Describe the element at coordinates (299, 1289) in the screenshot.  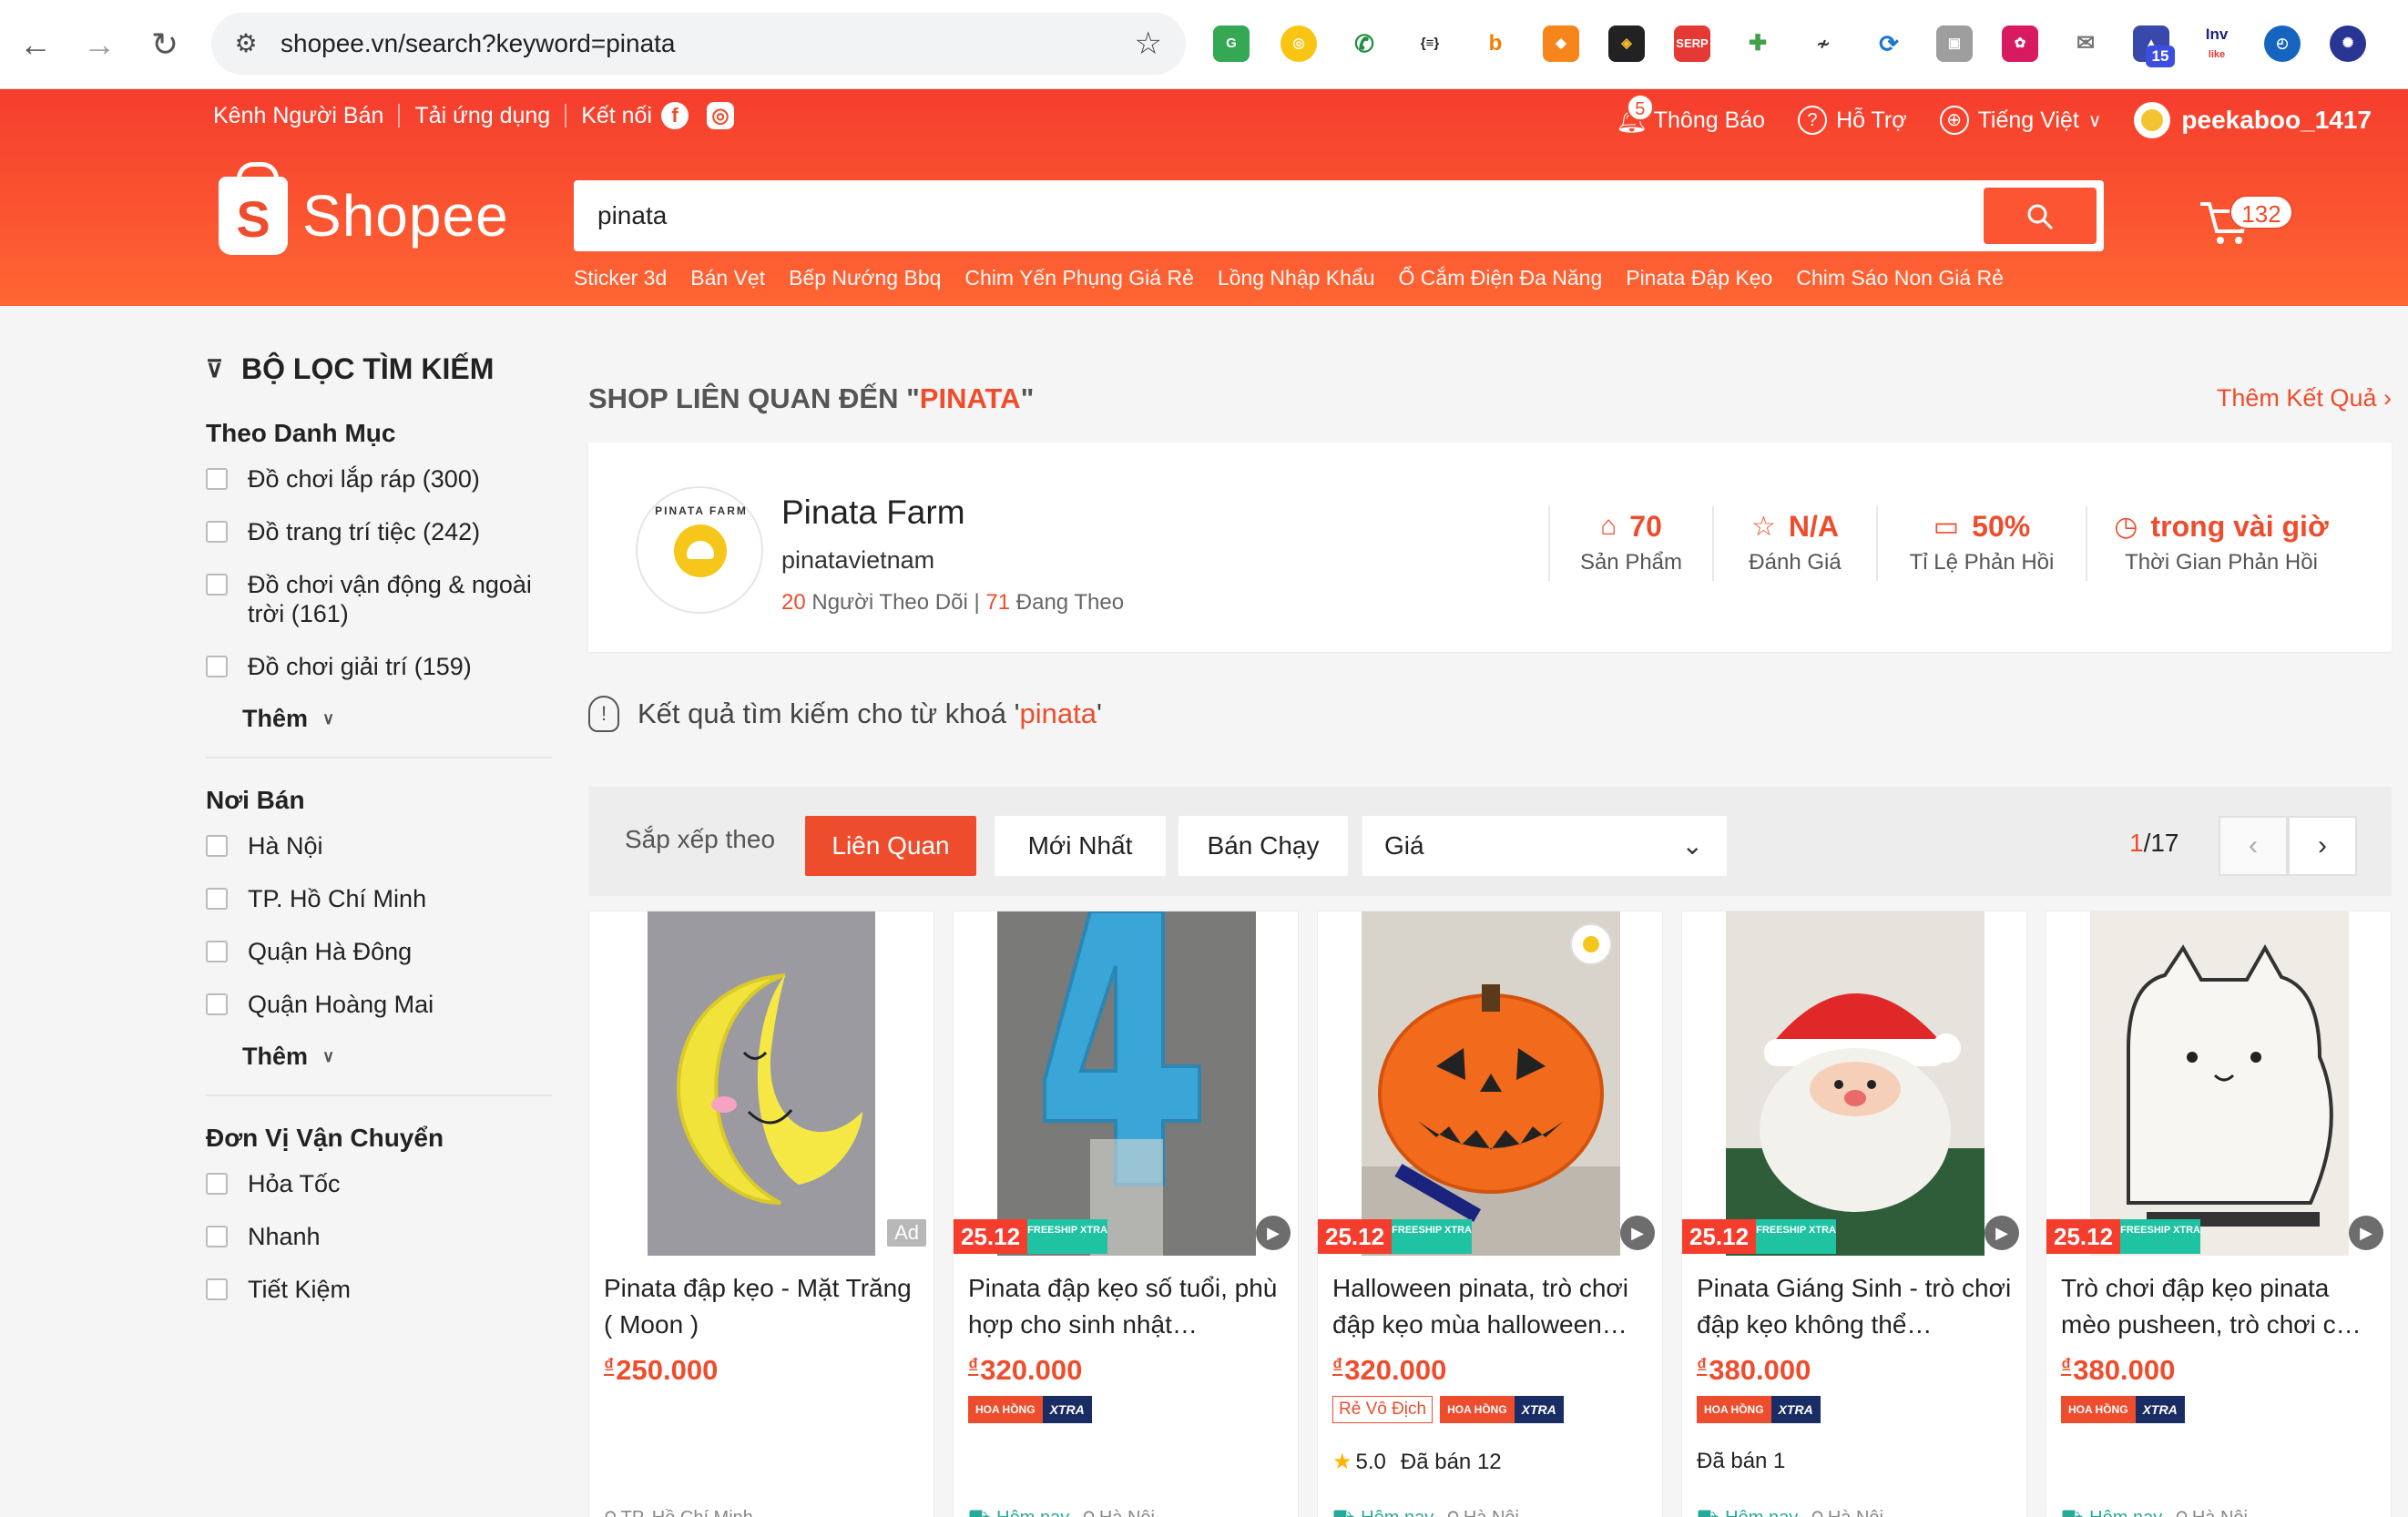
I see `filter-option-label: Tiết Kiệm` at that location.